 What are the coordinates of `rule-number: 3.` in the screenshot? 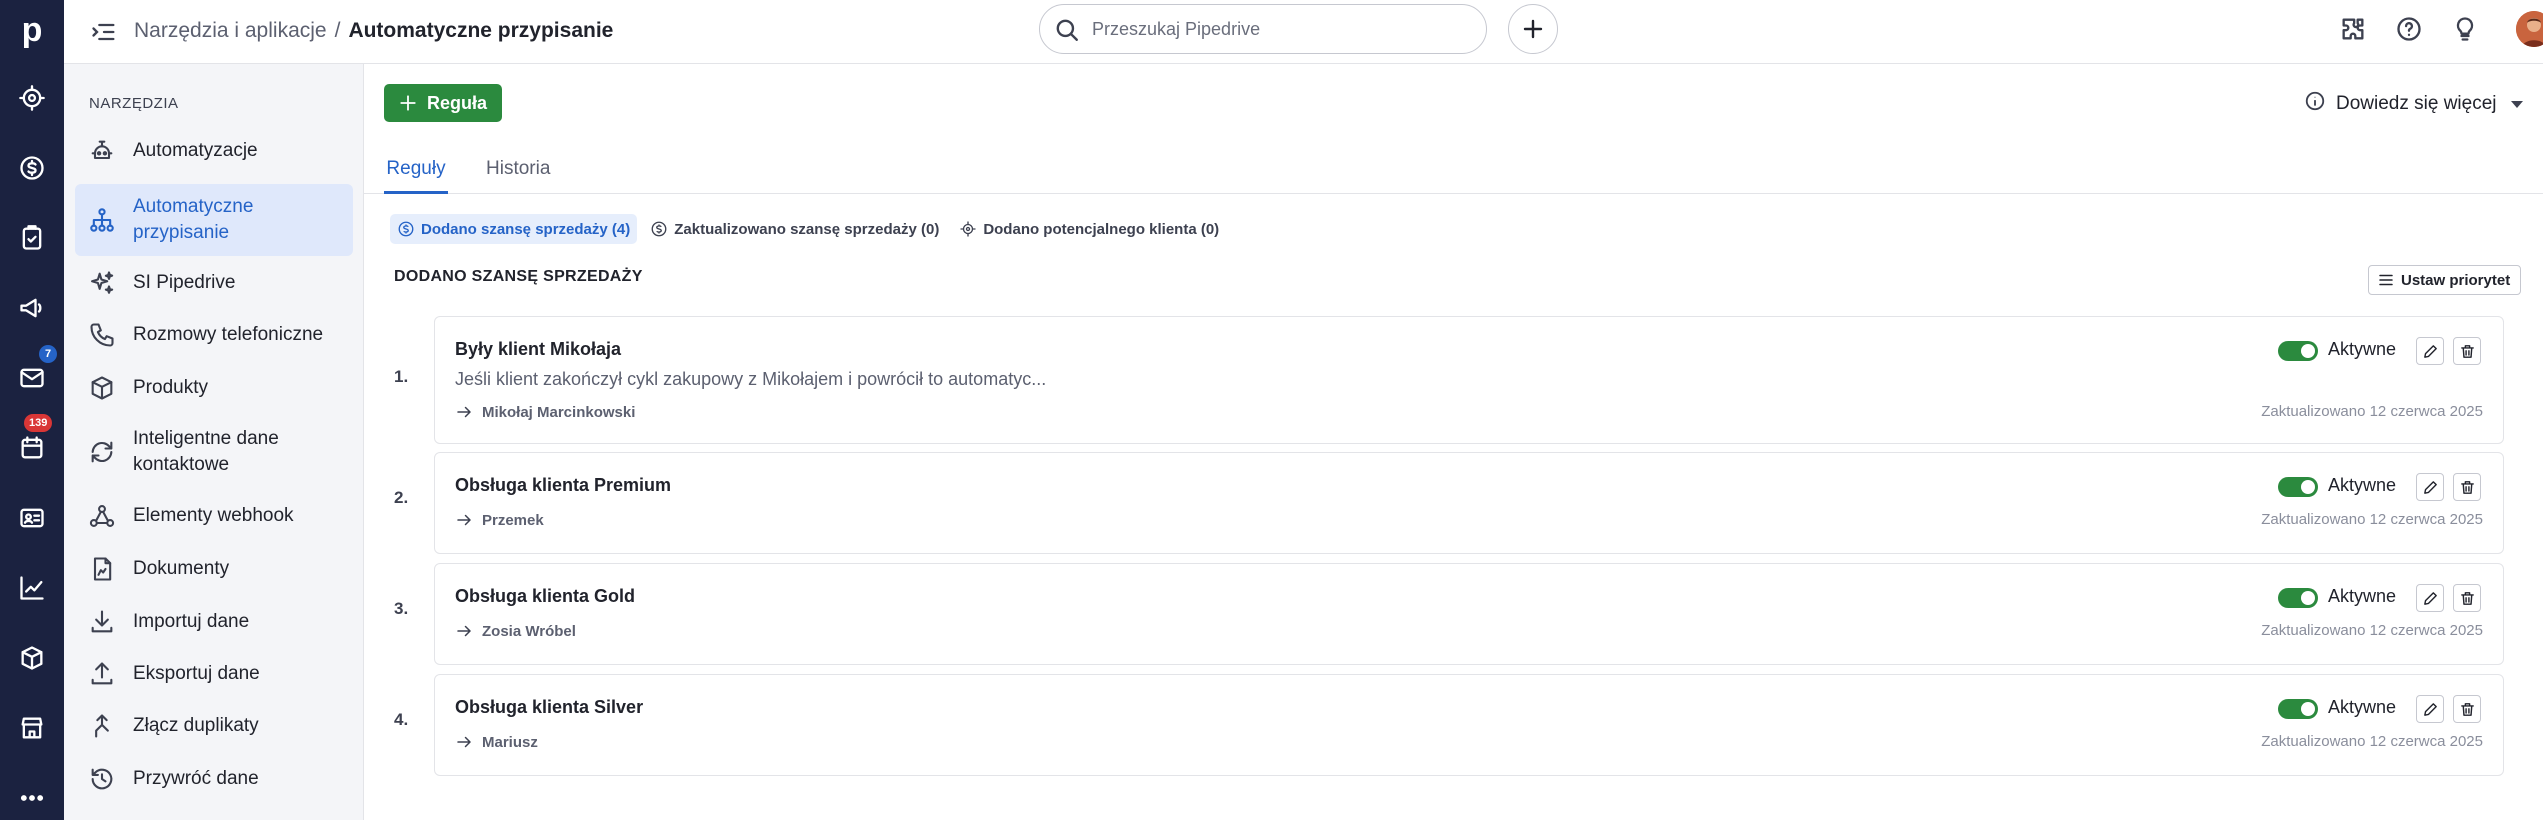 It's located at (401, 608).